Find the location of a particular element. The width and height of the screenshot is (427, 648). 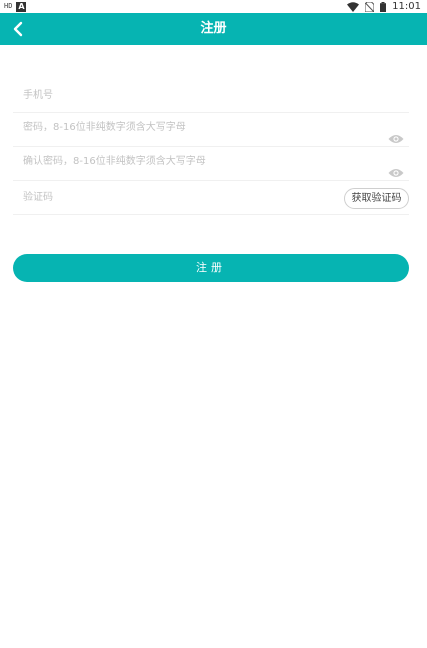

phone-input is located at coordinates (183, 95).